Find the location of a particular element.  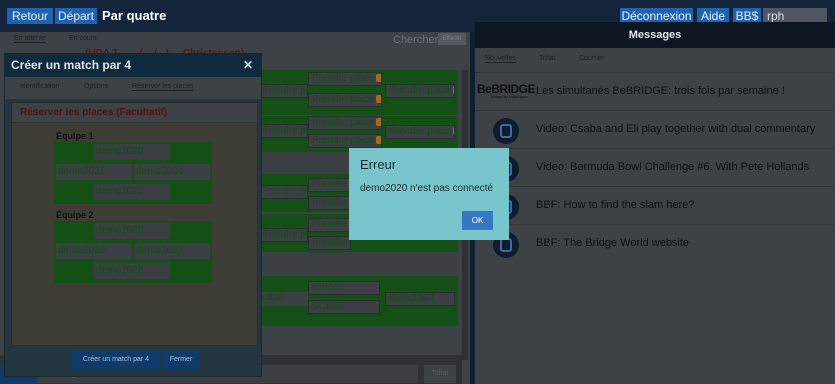

news-text: BBF: The Bridge World website is located at coordinates (613, 243).